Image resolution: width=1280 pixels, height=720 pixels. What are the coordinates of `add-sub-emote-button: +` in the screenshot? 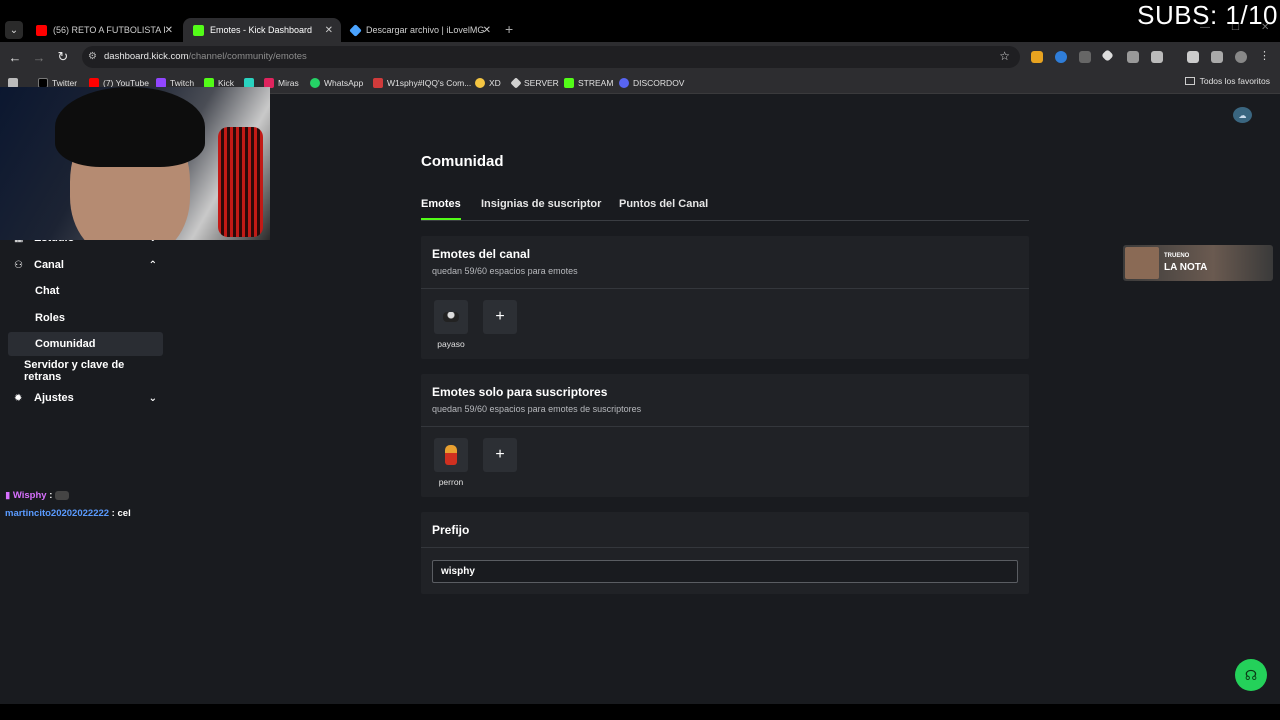 It's located at (500, 455).